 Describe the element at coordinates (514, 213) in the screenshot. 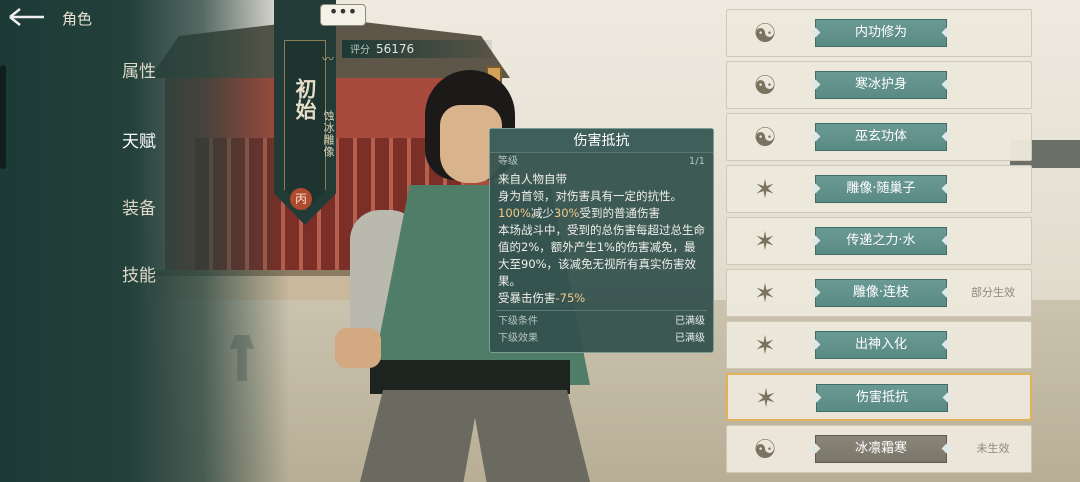

I see `tooltip-reduction-pct: 100%` at that location.